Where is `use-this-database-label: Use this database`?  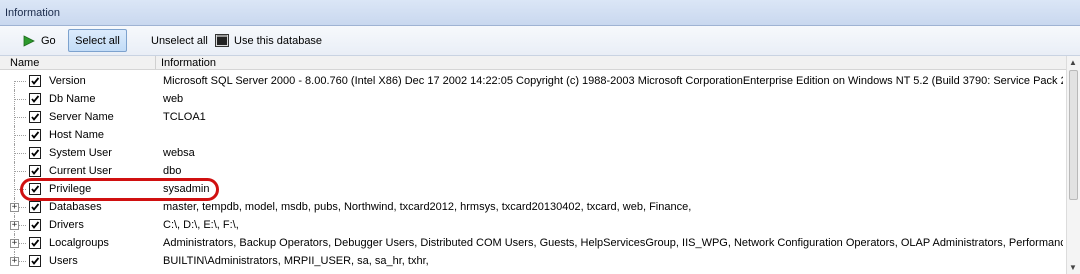
use-this-database-label: Use this database is located at coordinates (278, 40).